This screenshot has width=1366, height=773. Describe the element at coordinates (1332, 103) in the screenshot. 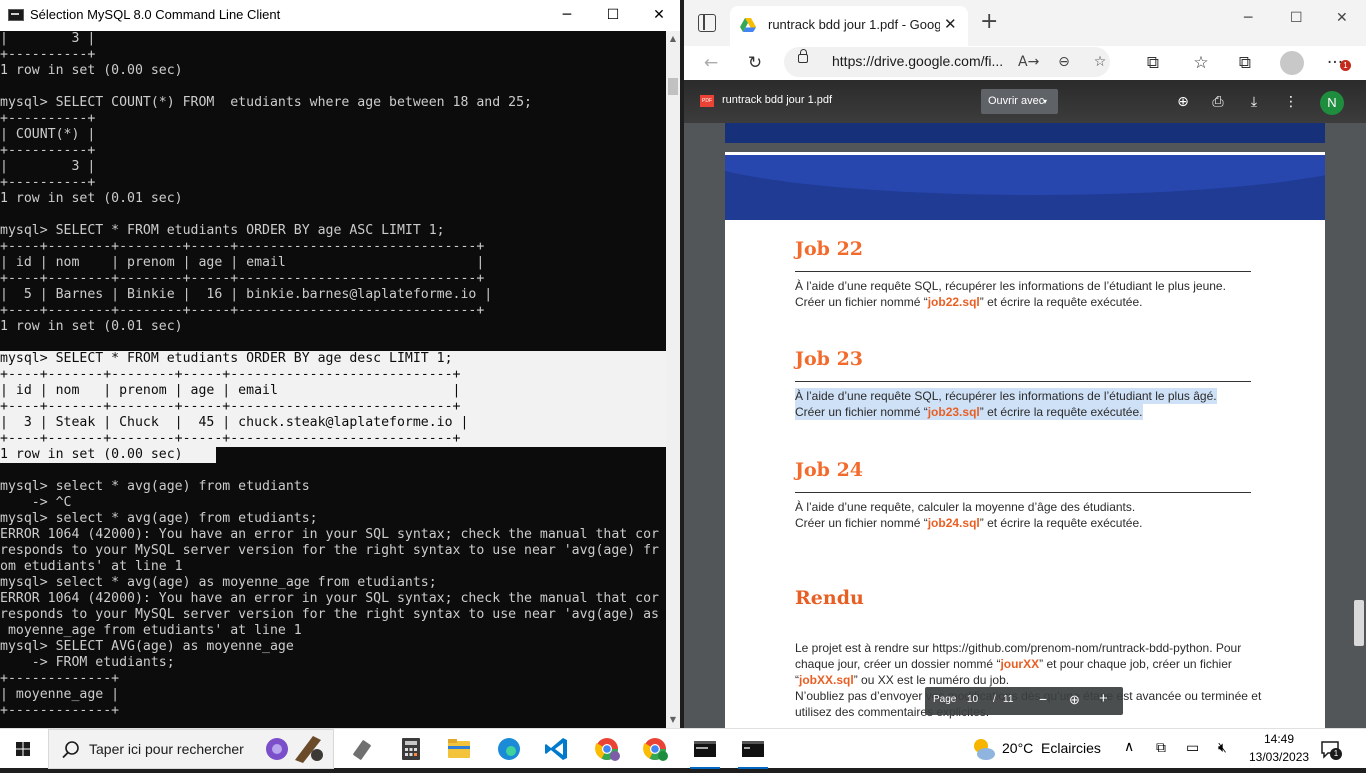

I see `account-avatar: N` at that location.